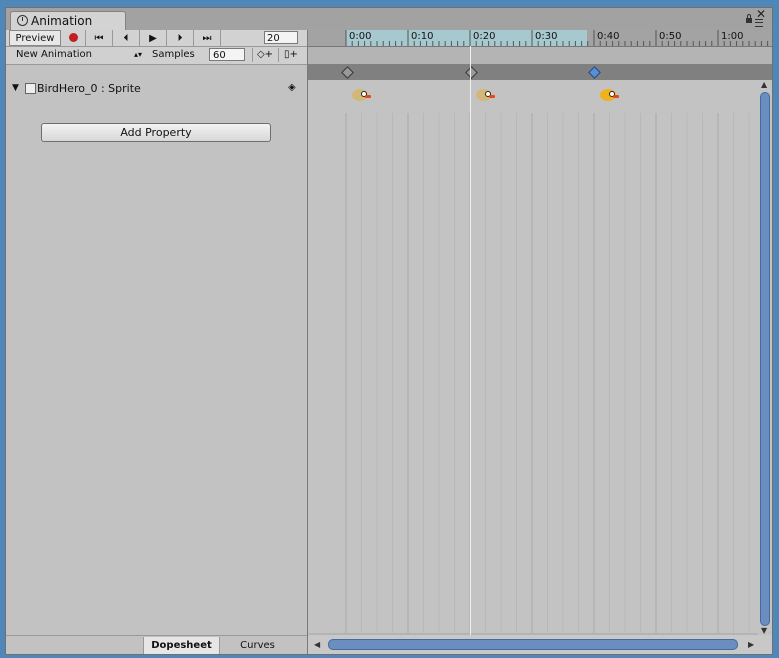 The width and height of the screenshot is (779, 658). I want to click on preview-button: Preview, so click(35, 38).